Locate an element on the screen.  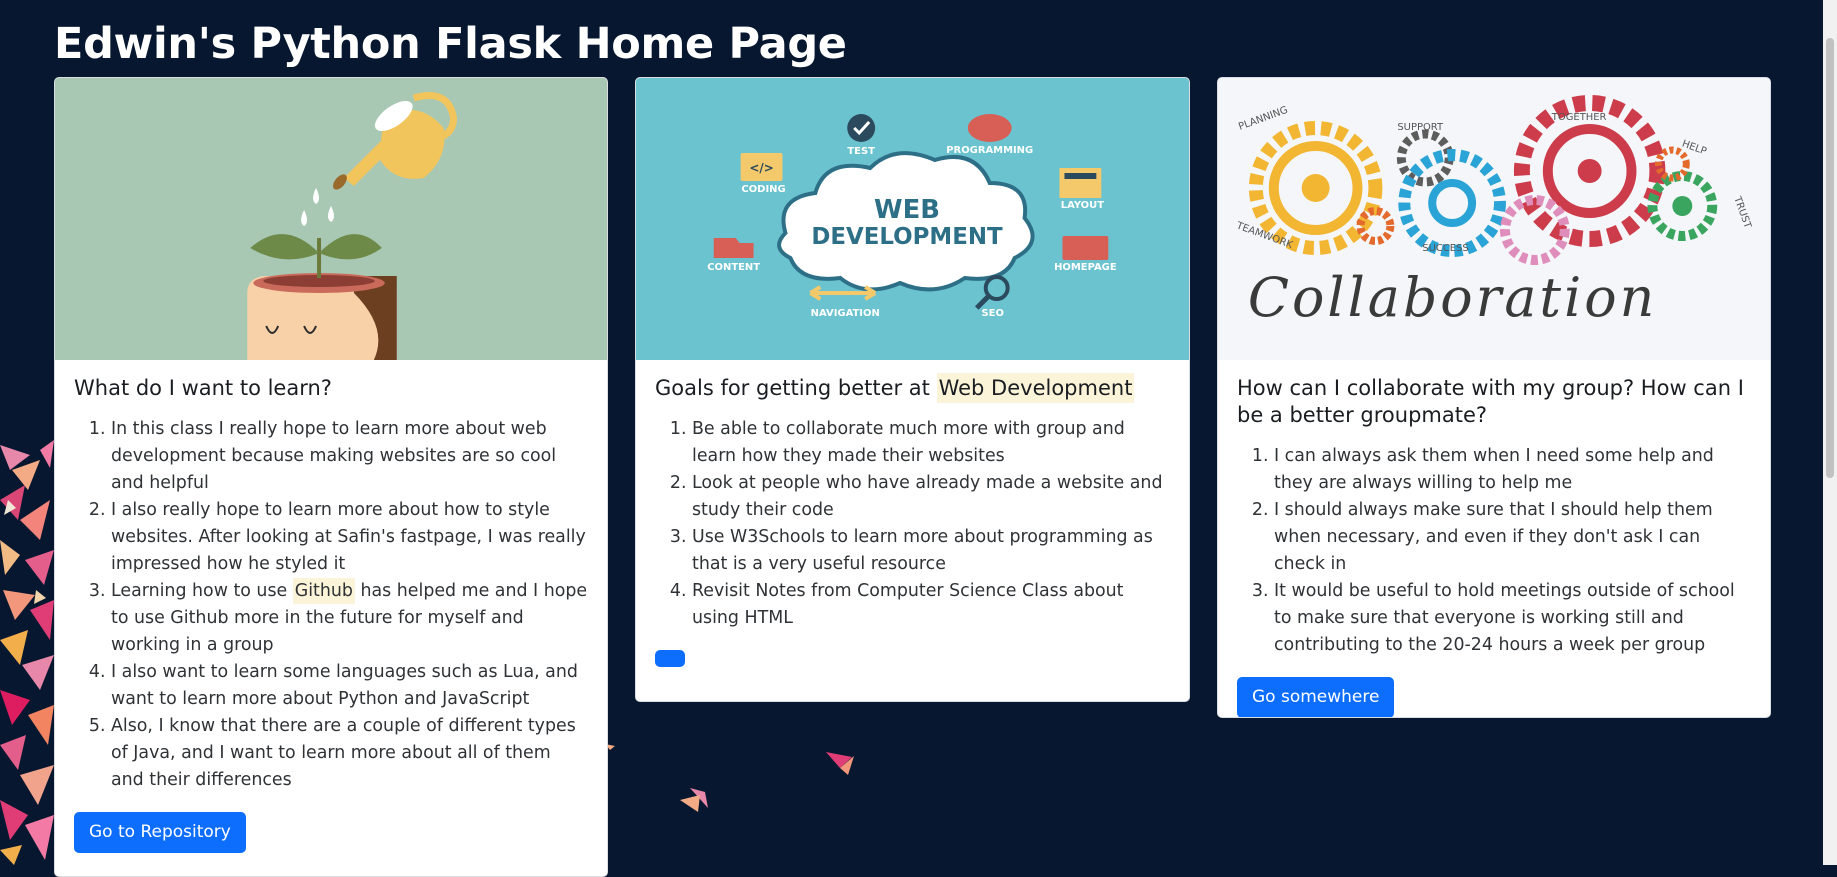
web-label: CONTENT is located at coordinates (733, 267).